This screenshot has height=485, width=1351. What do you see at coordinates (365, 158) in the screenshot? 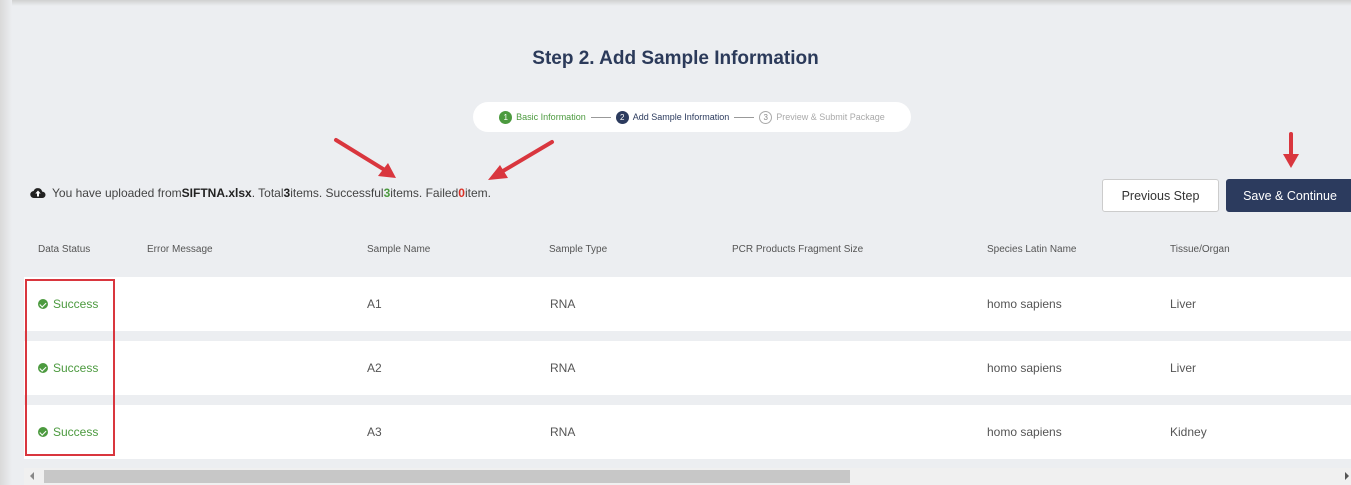
I see `annotation-arrow-left` at bounding box center [365, 158].